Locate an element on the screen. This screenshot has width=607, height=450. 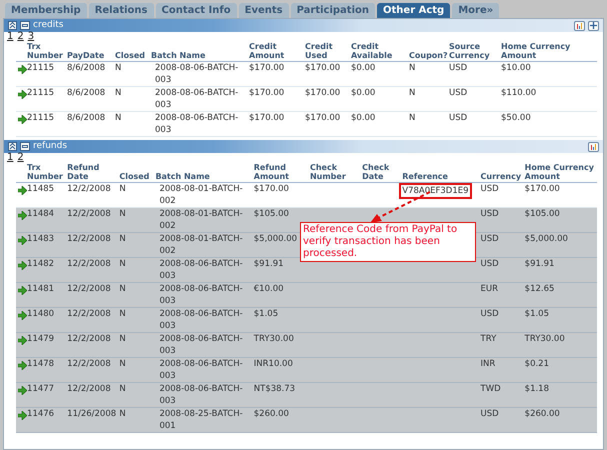
tab: Events is located at coordinates (263, 10).